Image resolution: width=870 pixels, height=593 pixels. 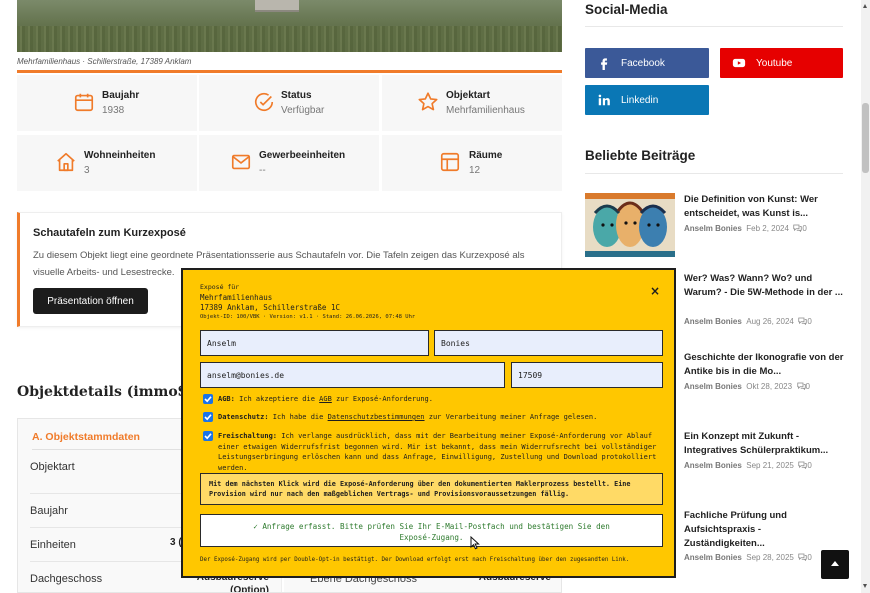 What do you see at coordinates (450, 162) in the screenshot?
I see `layout-icon` at bounding box center [450, 162].